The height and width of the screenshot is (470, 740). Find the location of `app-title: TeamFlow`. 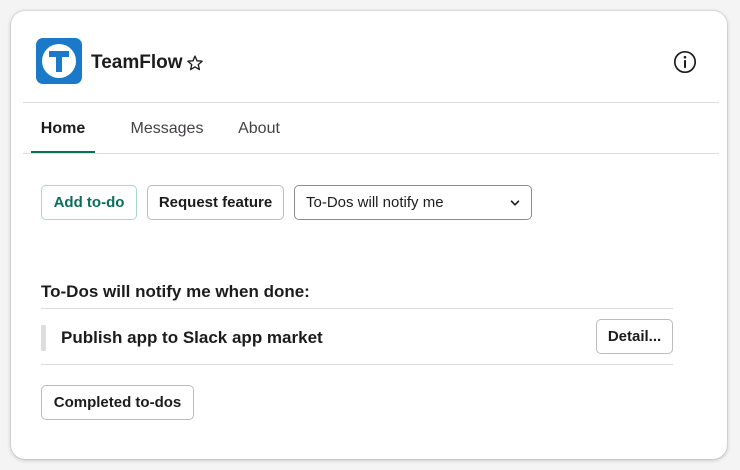

app-title: TeamFlow is located at coordinates (137, 62).